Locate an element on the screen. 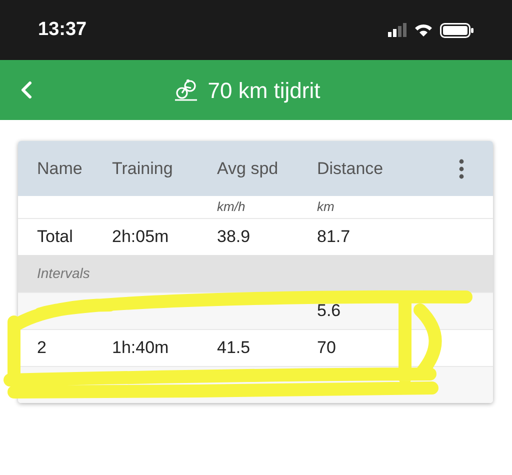  column-header: Avg spd is located at coordinates (247, 168).